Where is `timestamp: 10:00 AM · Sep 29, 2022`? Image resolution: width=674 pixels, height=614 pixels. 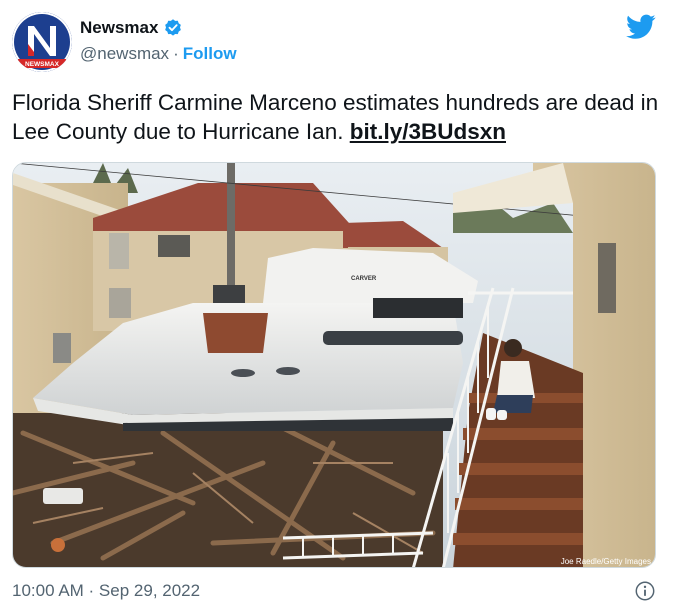 timestamp: 10:00 AM · Sep 29, 2022 is located at coordinates (106, 591).